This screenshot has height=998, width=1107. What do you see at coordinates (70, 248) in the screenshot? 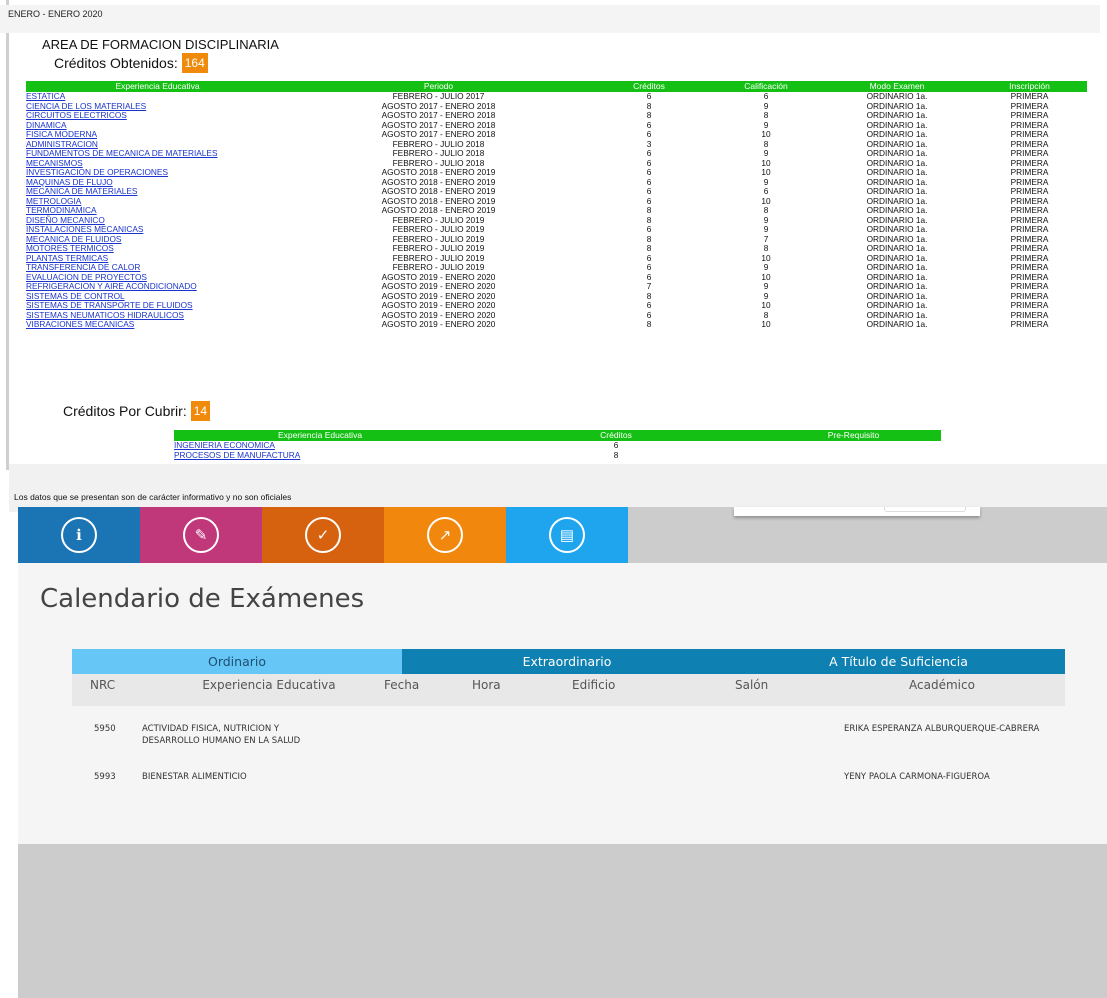
I see `course-link: MOTORES TERMICOS` at bounding box center [70, 248].